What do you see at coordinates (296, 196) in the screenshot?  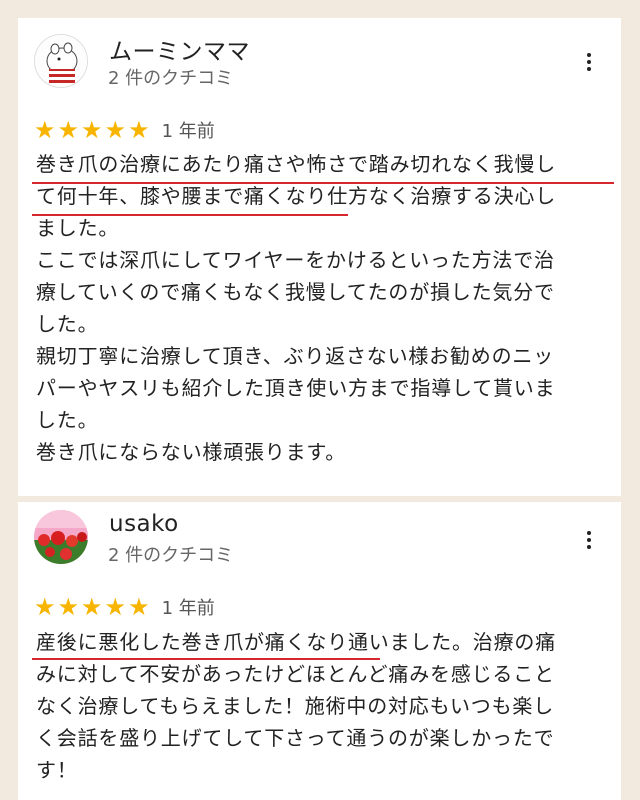 I see `review-line: て何十年、膝や腰まで痛くなり仕方なく治療する決心し` at bounding box center [296, 196].